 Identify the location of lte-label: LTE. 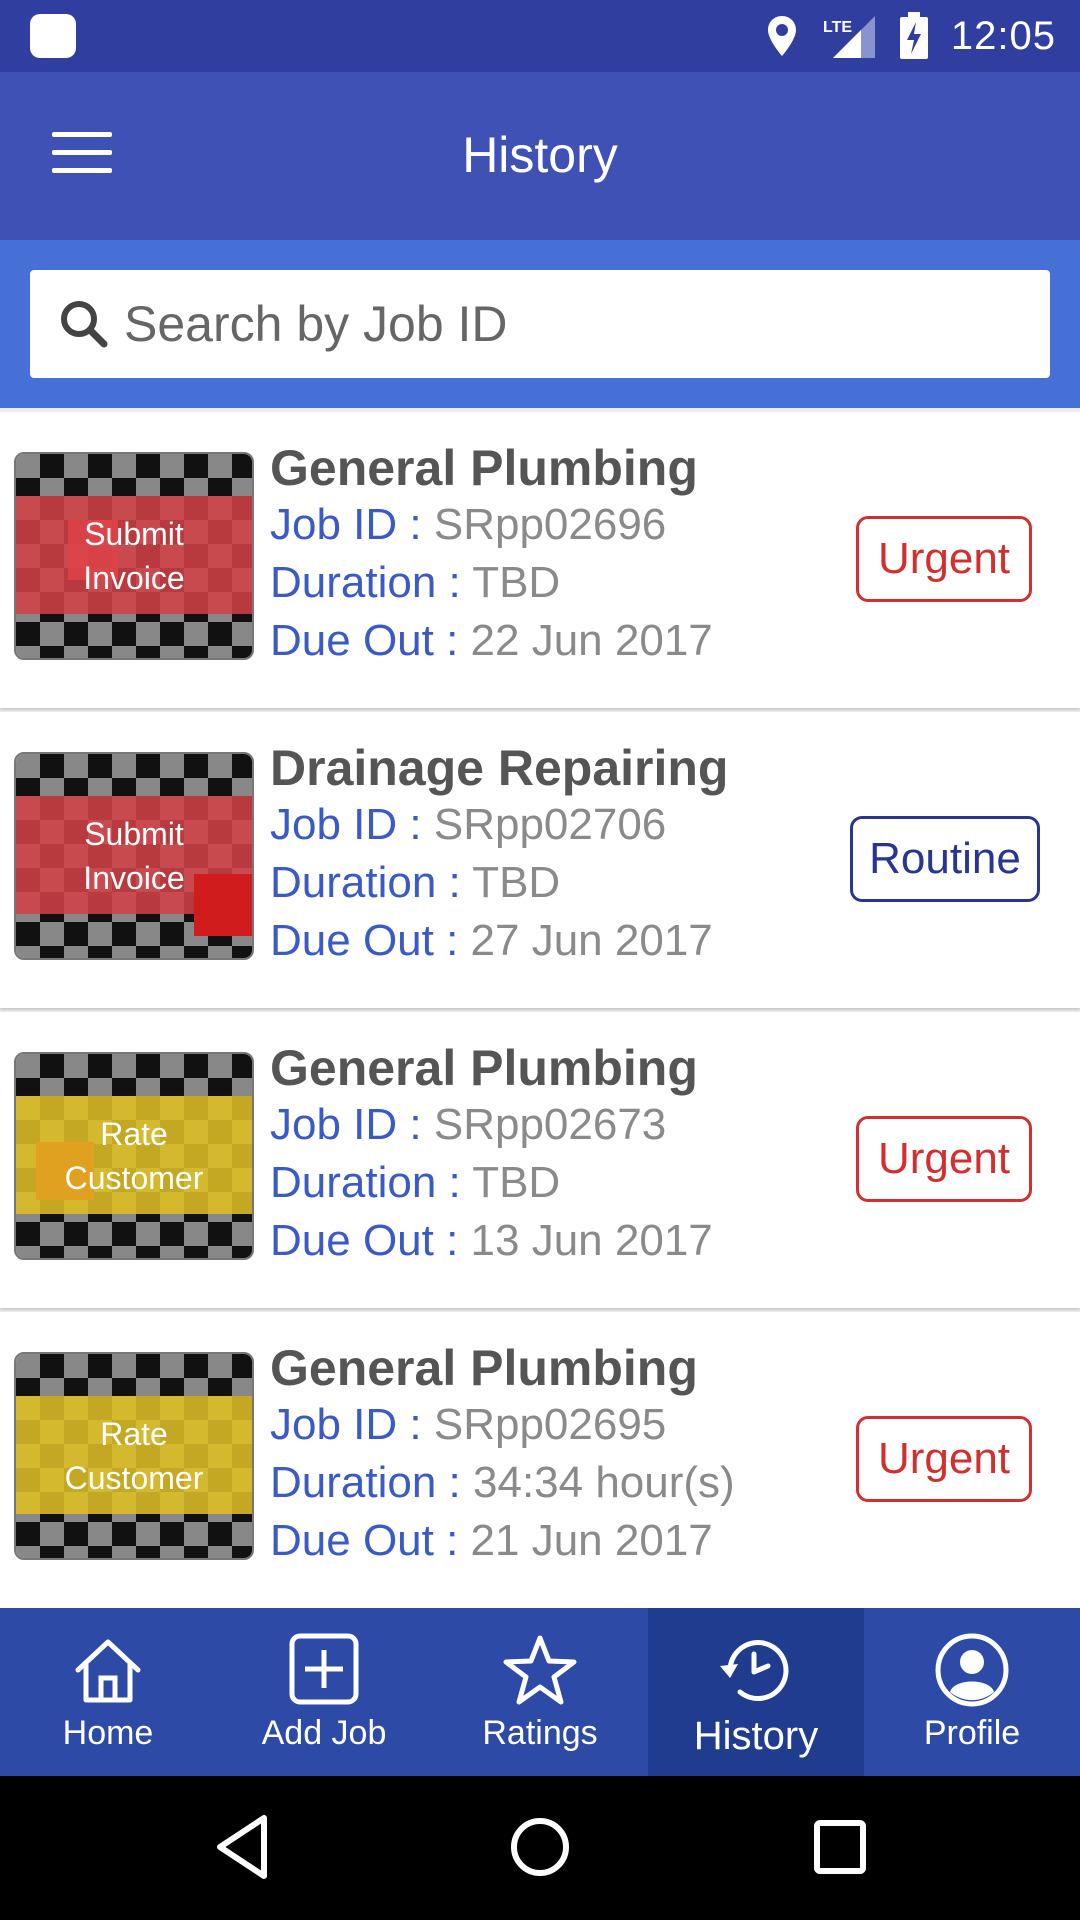
(837, 27).